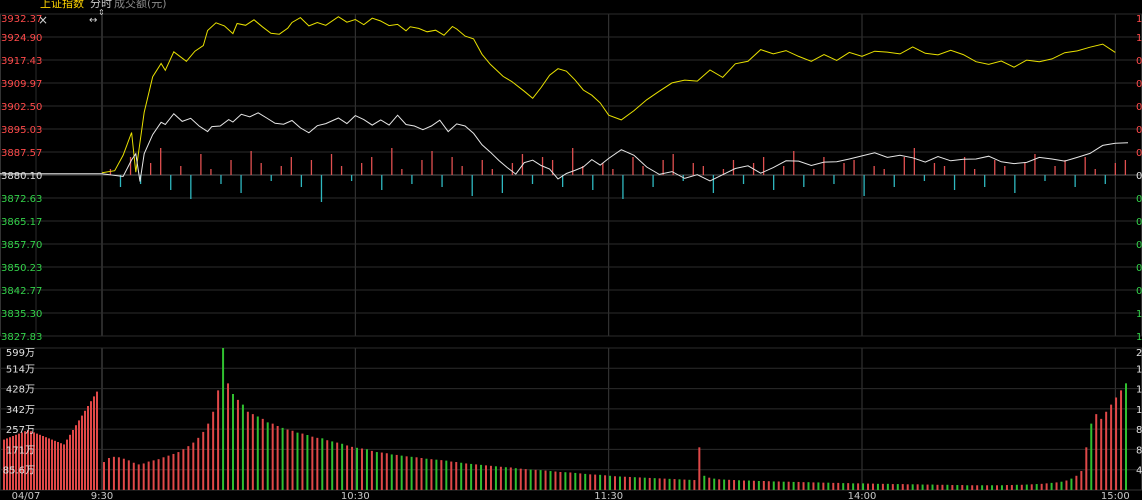 Image resolution: width=1142 pixels, height=500 pixels. Describe the element at coordinates (1139, 471) in the screenshot. I see `volume-right-tick-label: 4` at that location.